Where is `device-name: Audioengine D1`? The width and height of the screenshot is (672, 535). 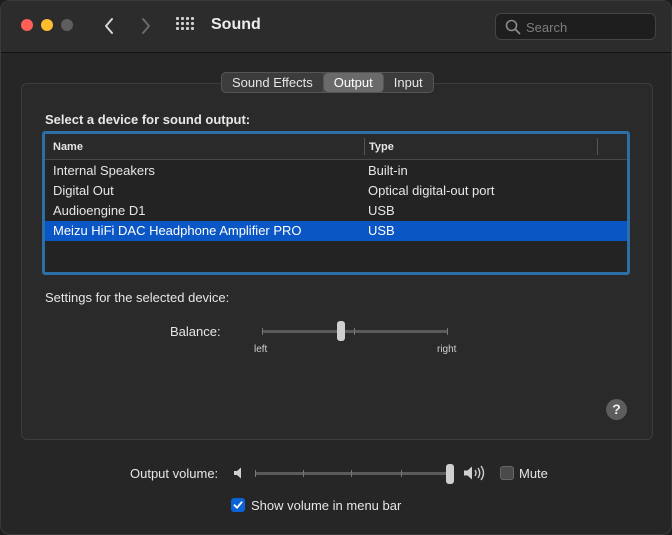 device-name: Audioengine D1 is located at coordinates (99, 210).